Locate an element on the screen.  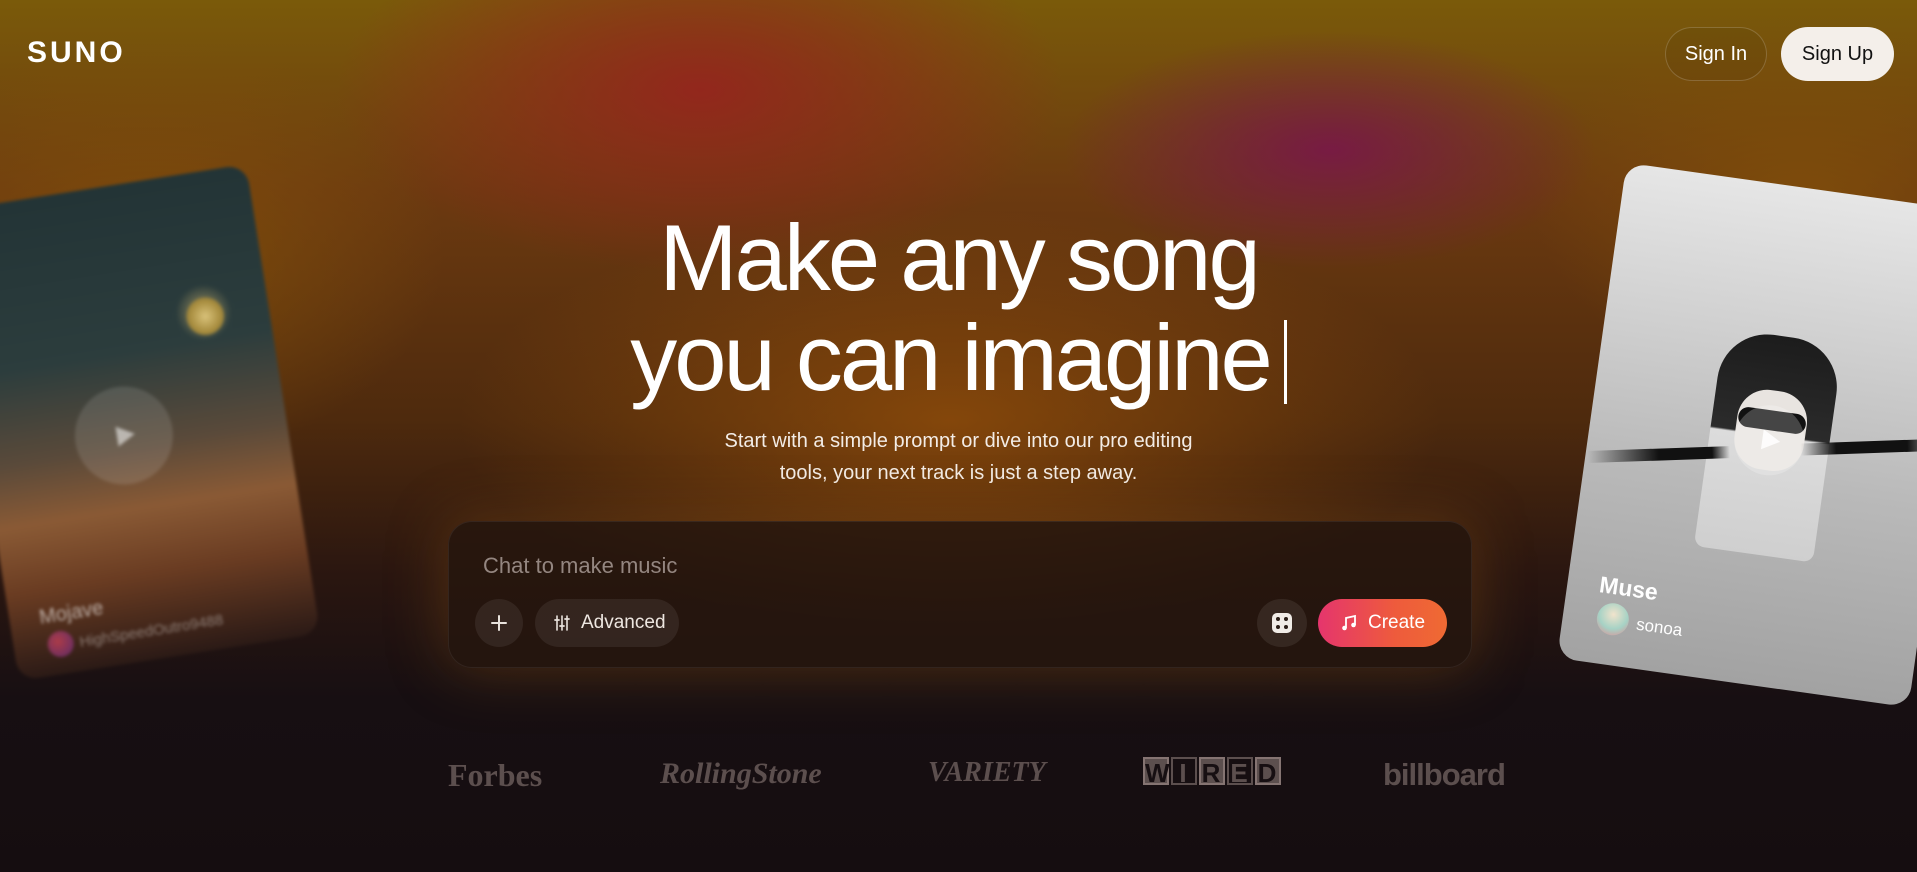
wired-logo: WIRED is located at coordinates (1212, 772).